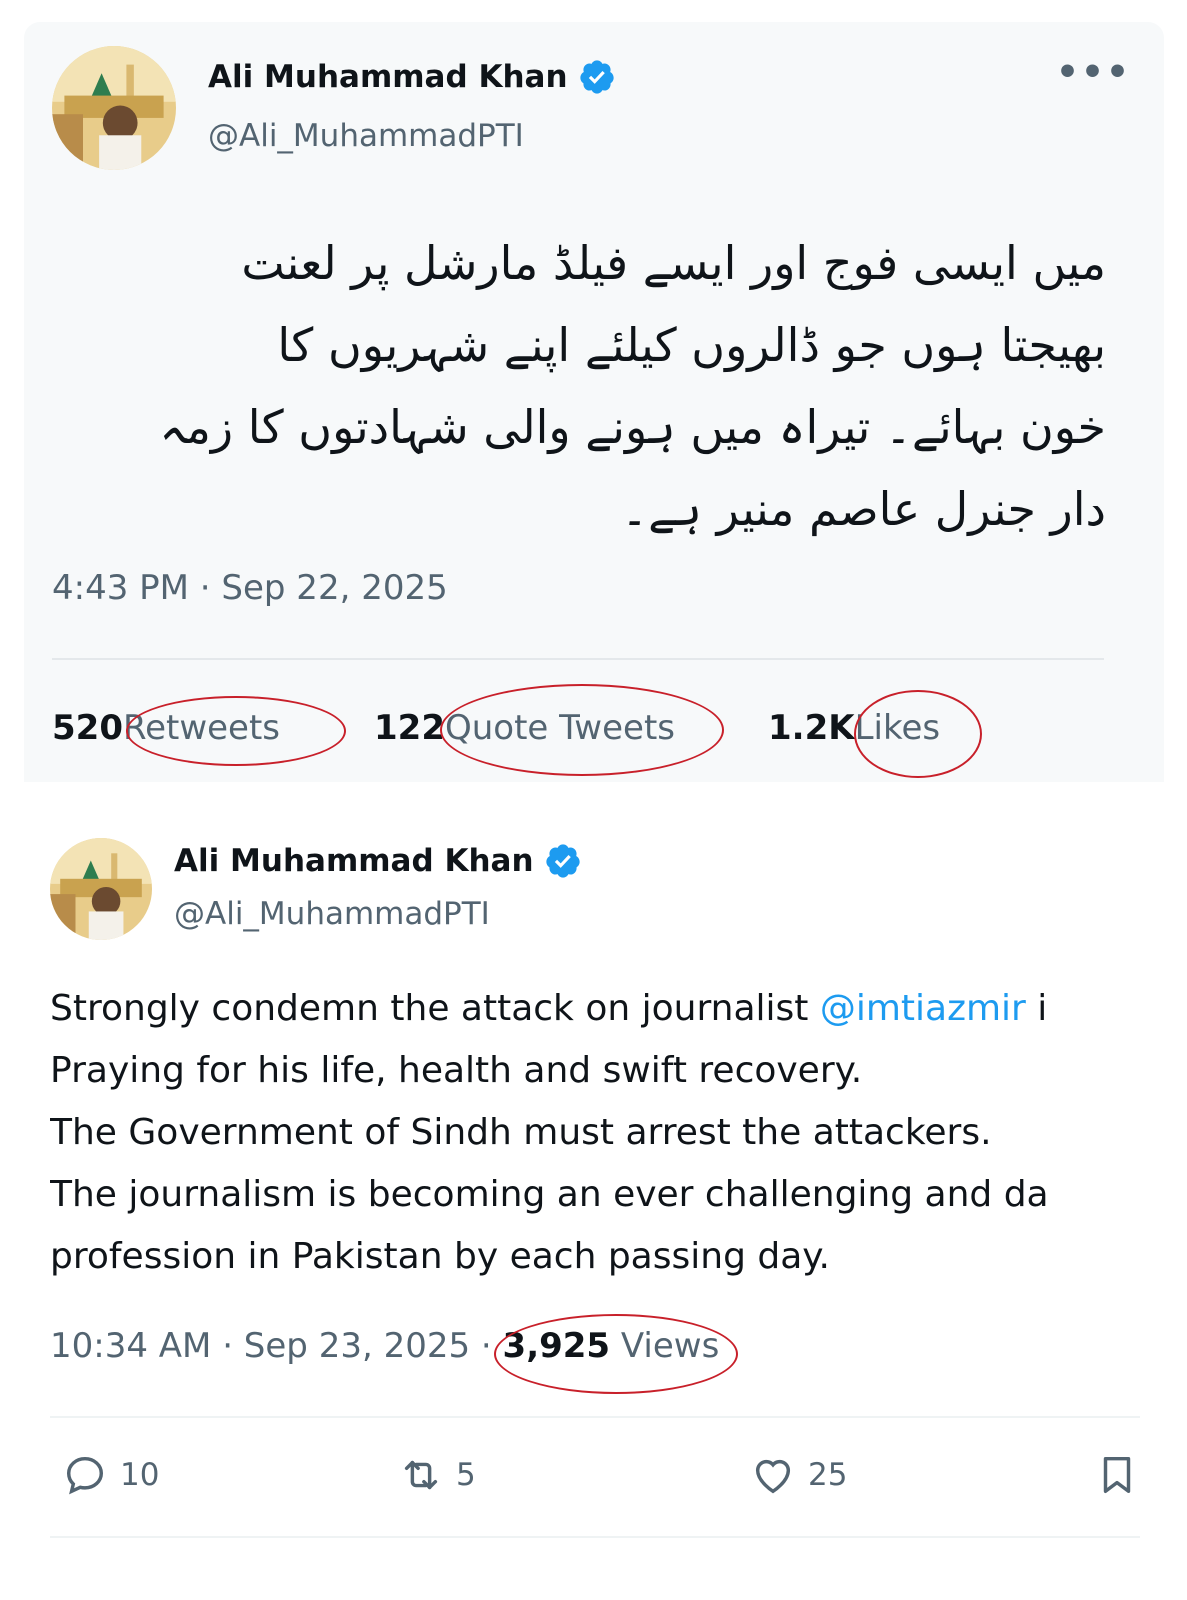 The width and height of the screenshot is (1187, 1600). Describe the element at coordinates (236, 731) in the screenshot. I see `annotation-circle-retweets` at that location.